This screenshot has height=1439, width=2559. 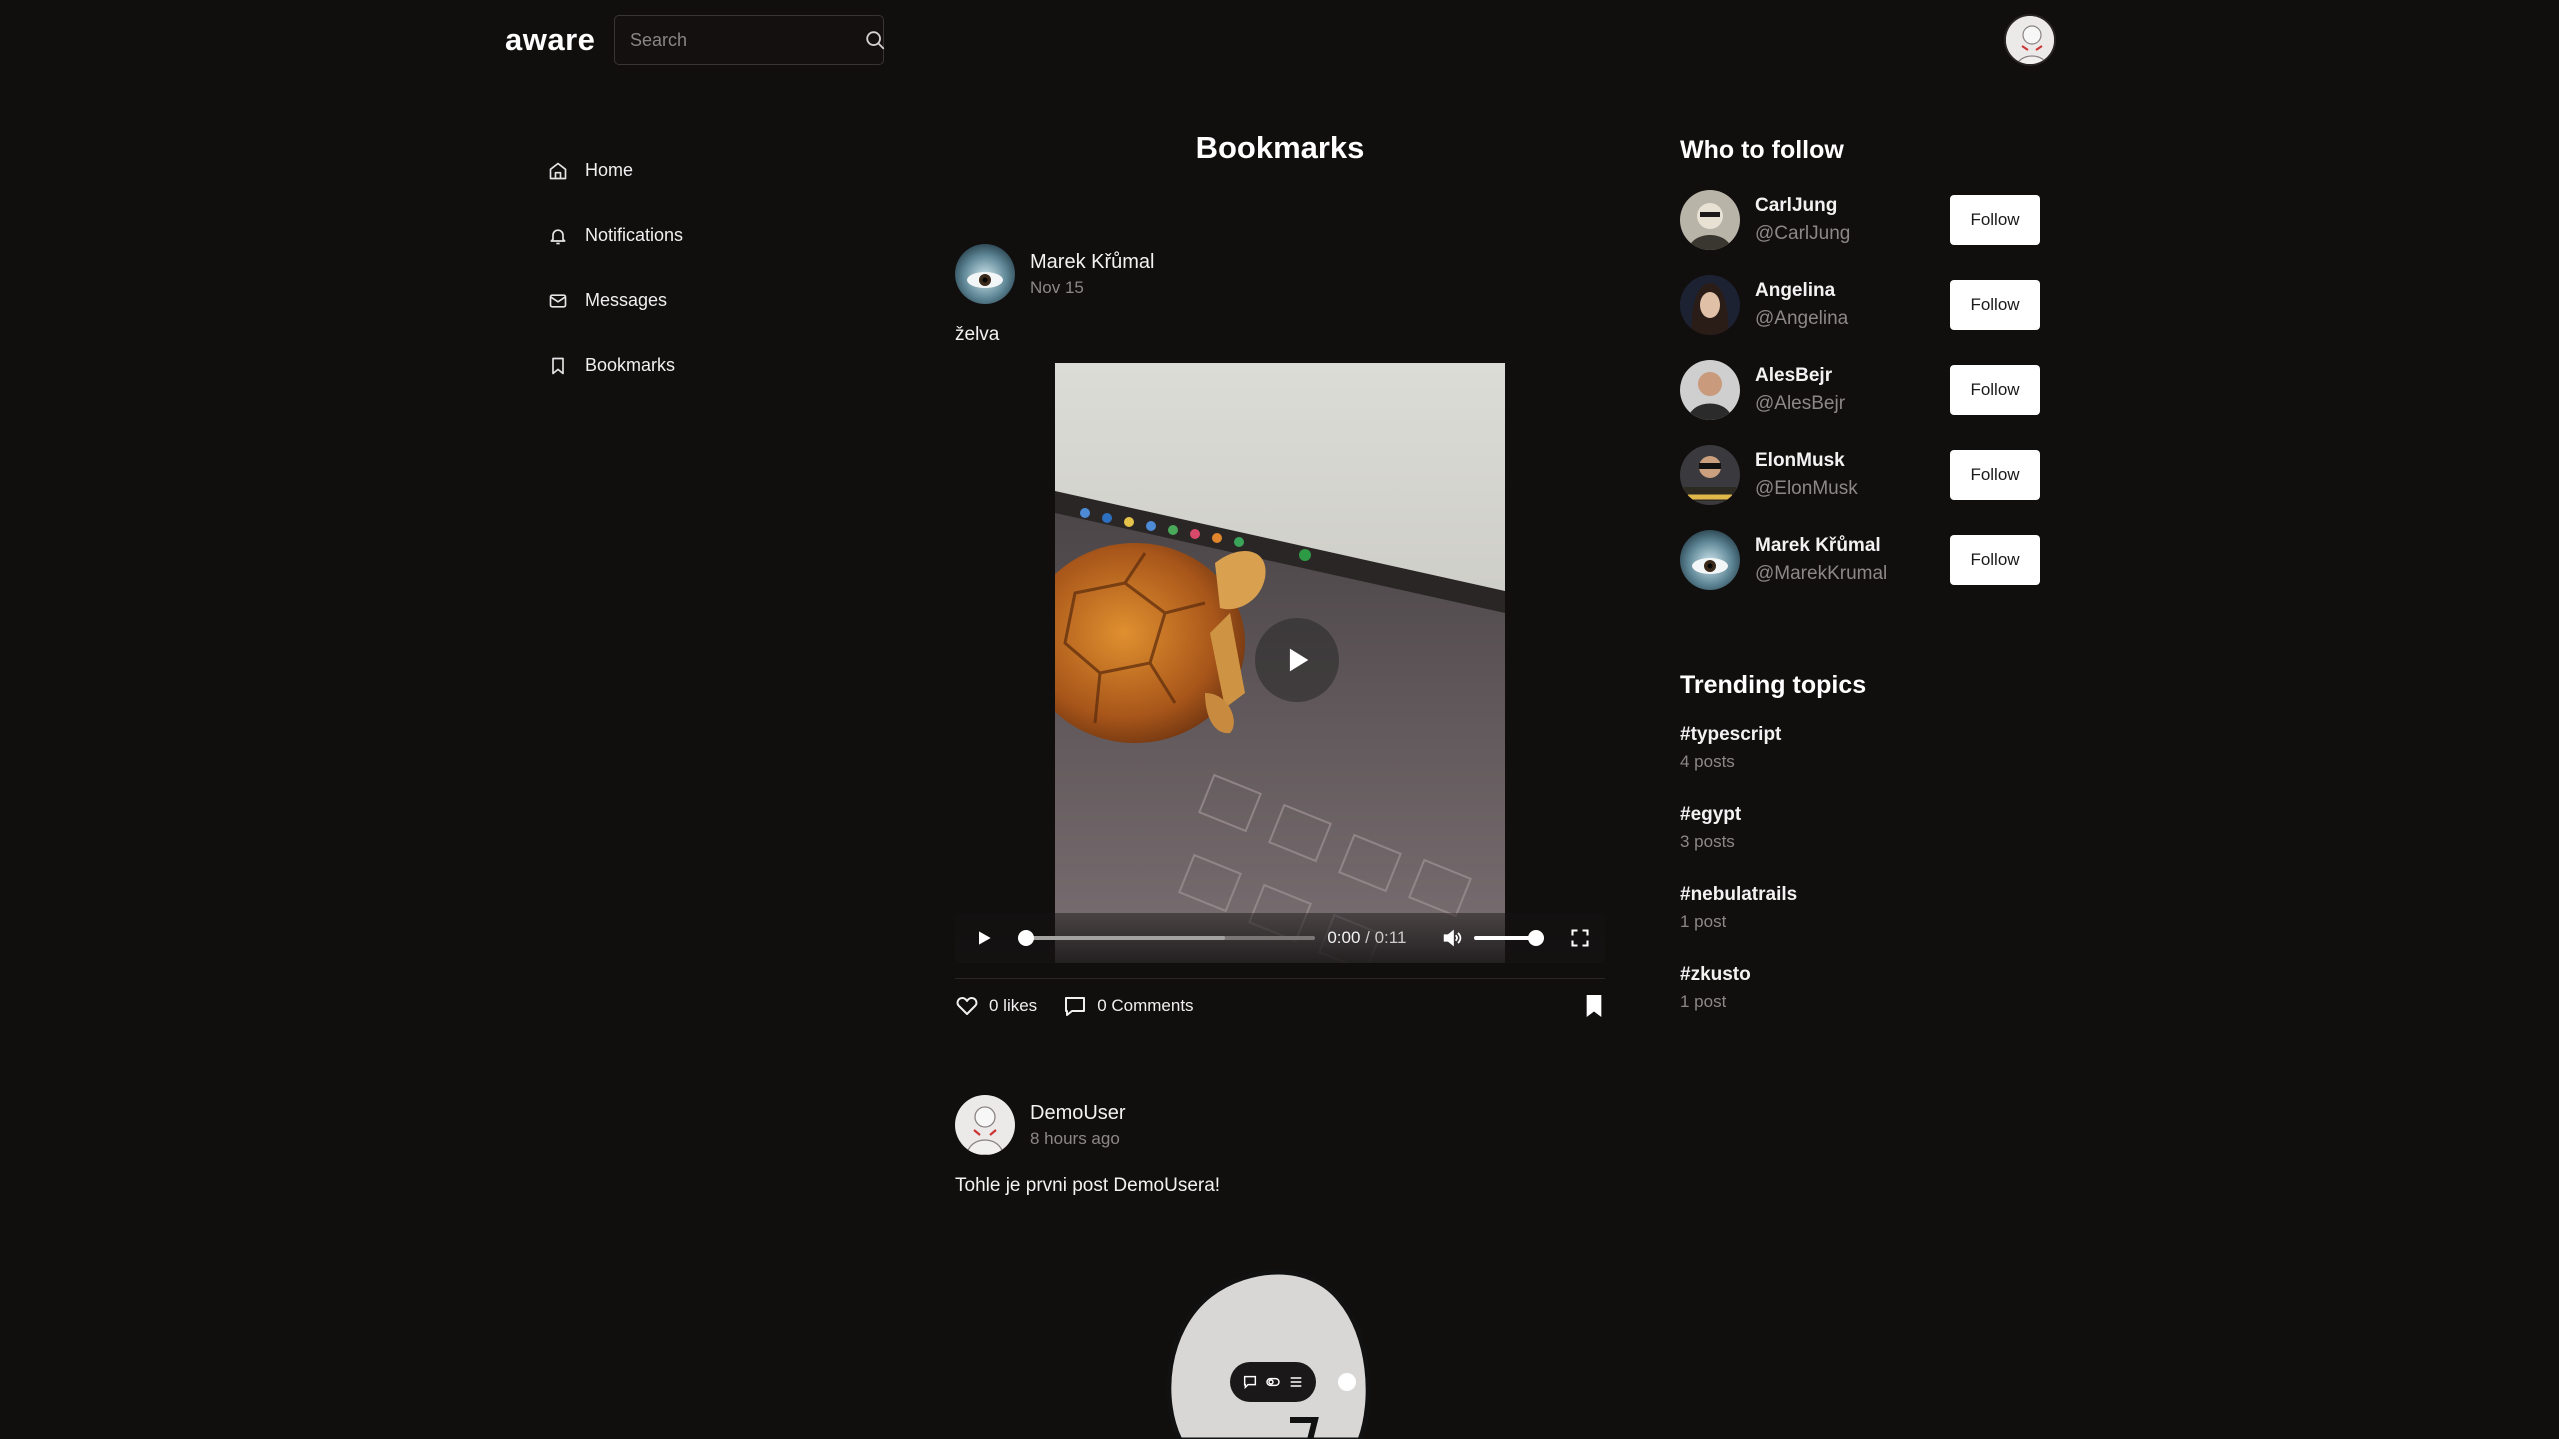 I want to click on sidebar-item-notifications: Notifications, so click(x=615, y=235).